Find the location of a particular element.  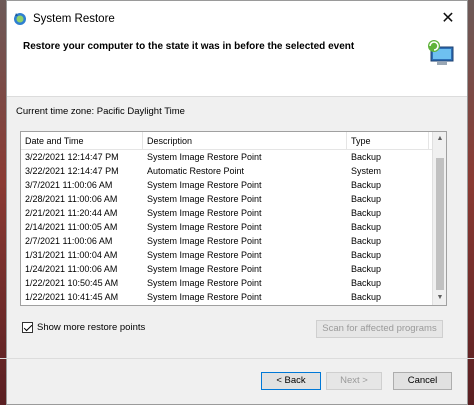

show-more-checkbox is located at coordinates (27, 327).